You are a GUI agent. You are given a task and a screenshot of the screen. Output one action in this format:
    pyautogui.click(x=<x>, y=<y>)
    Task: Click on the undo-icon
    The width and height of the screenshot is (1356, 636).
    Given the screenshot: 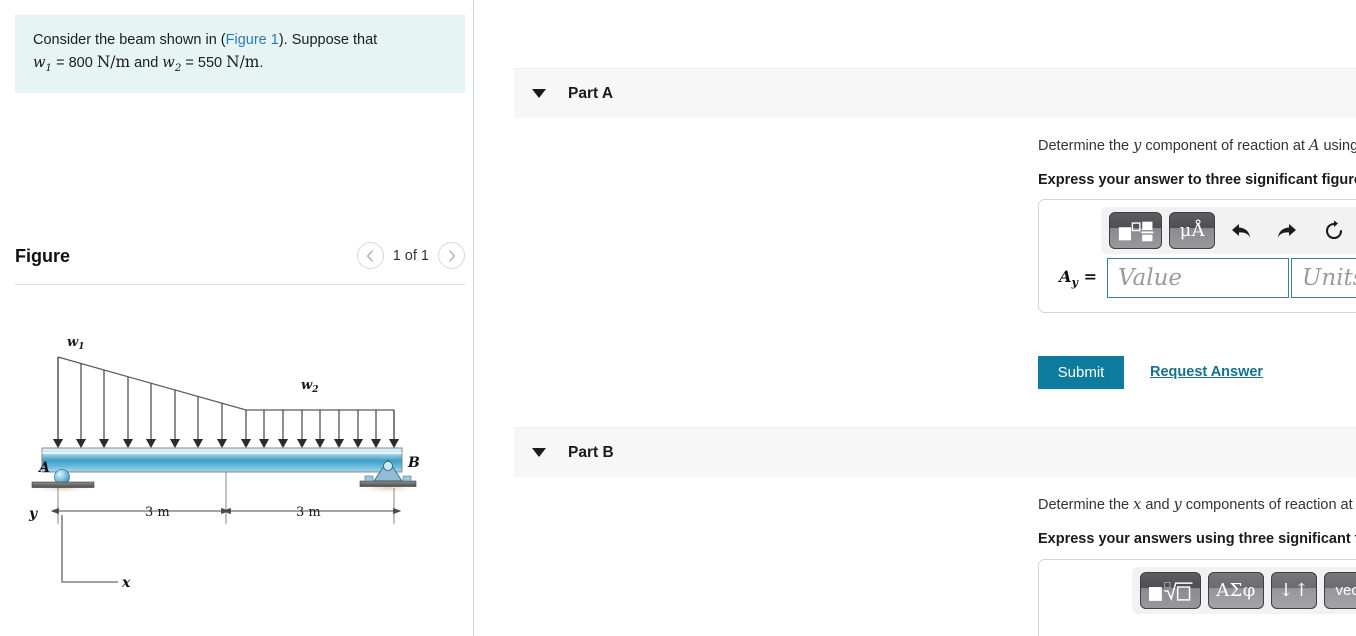 What is the action you would take?
    pyautogui.click(x=1240, y=230)
    